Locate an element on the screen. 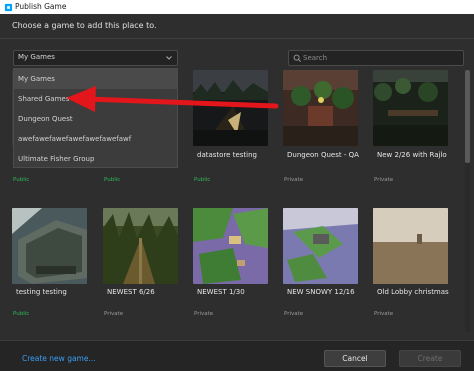 The height and width of the screenshot is (371, 474). game-tile: New 2/26 with Rajlo Private is located at coordinates (412, 126).